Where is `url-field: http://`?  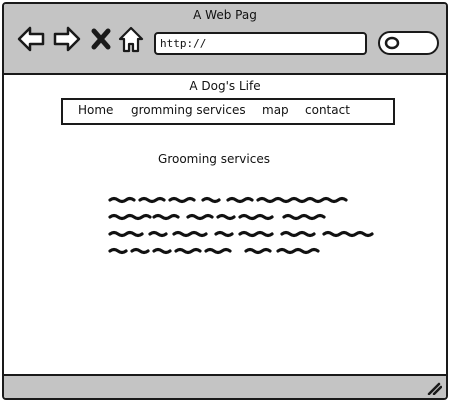
url-field: http:// is located at coordinates (260, 43).